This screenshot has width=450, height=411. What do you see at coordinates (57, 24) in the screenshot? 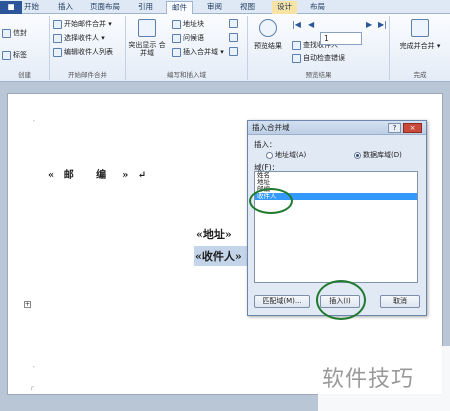
I see `mail-merge-icon` at bounding box center [57, 24].